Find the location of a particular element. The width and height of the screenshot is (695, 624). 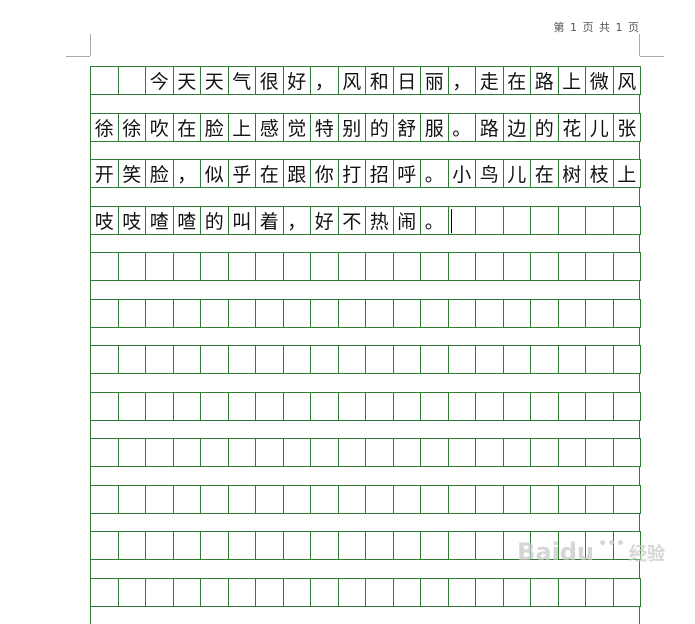

grid-cell: 开 is located at coordinates (104, 173).